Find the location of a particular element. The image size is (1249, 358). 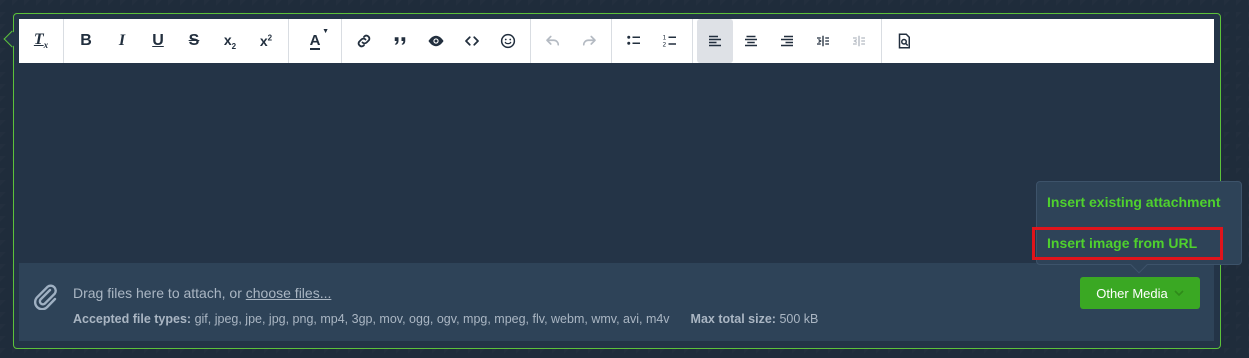

other-media-label: Other Media is located at coordinates (1132, 293).